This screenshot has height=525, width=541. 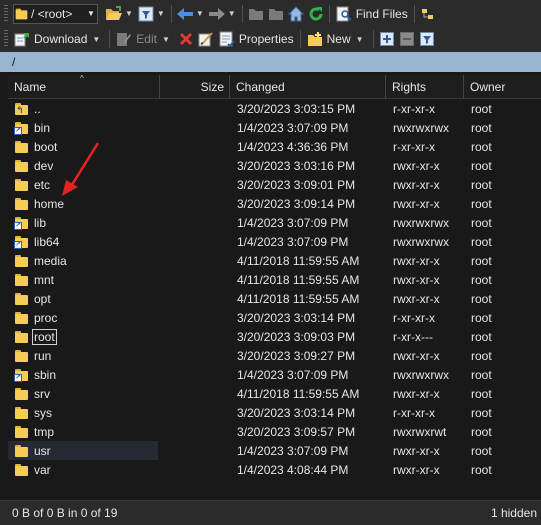 What do you see at coordinates (270, 62) in the screenshot?
I see `current-path-bar: /` at bounding box center [270, 62].